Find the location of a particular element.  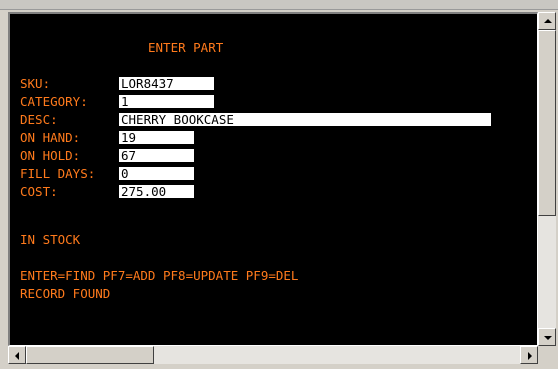

stock-status: IN STOCK is located at coordinates (50, 239).